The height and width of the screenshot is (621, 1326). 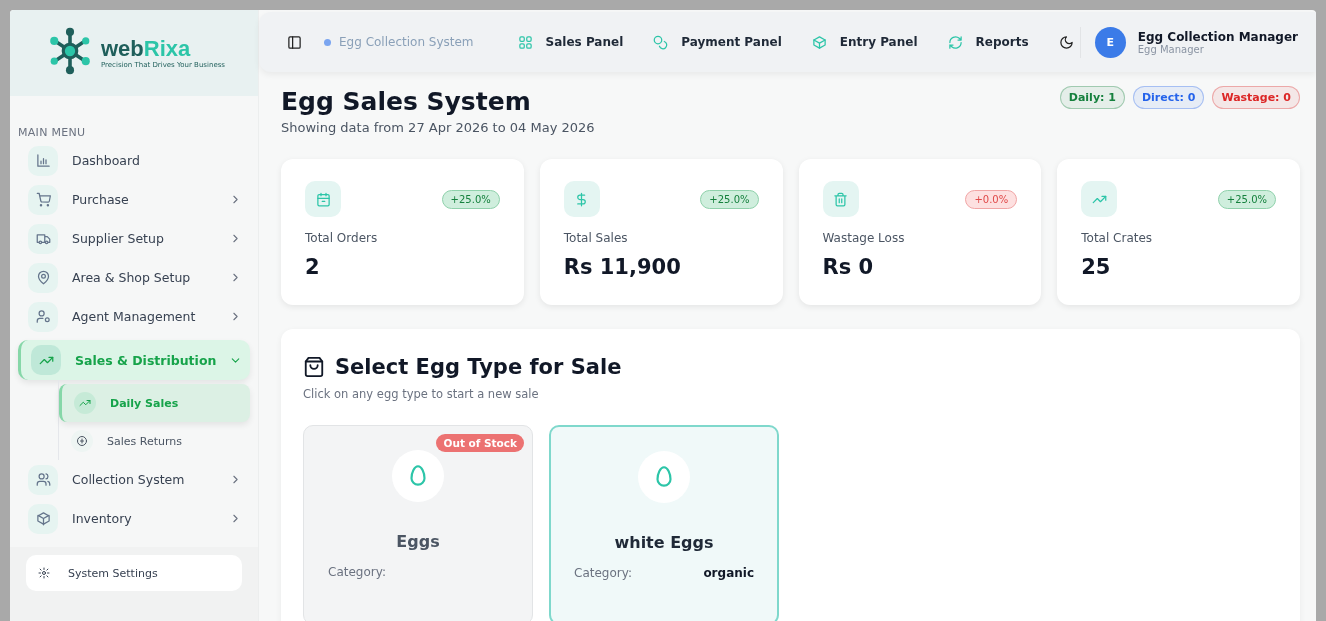 I want to click on user-role: Egg Manager, so click(x=1171, y=49).